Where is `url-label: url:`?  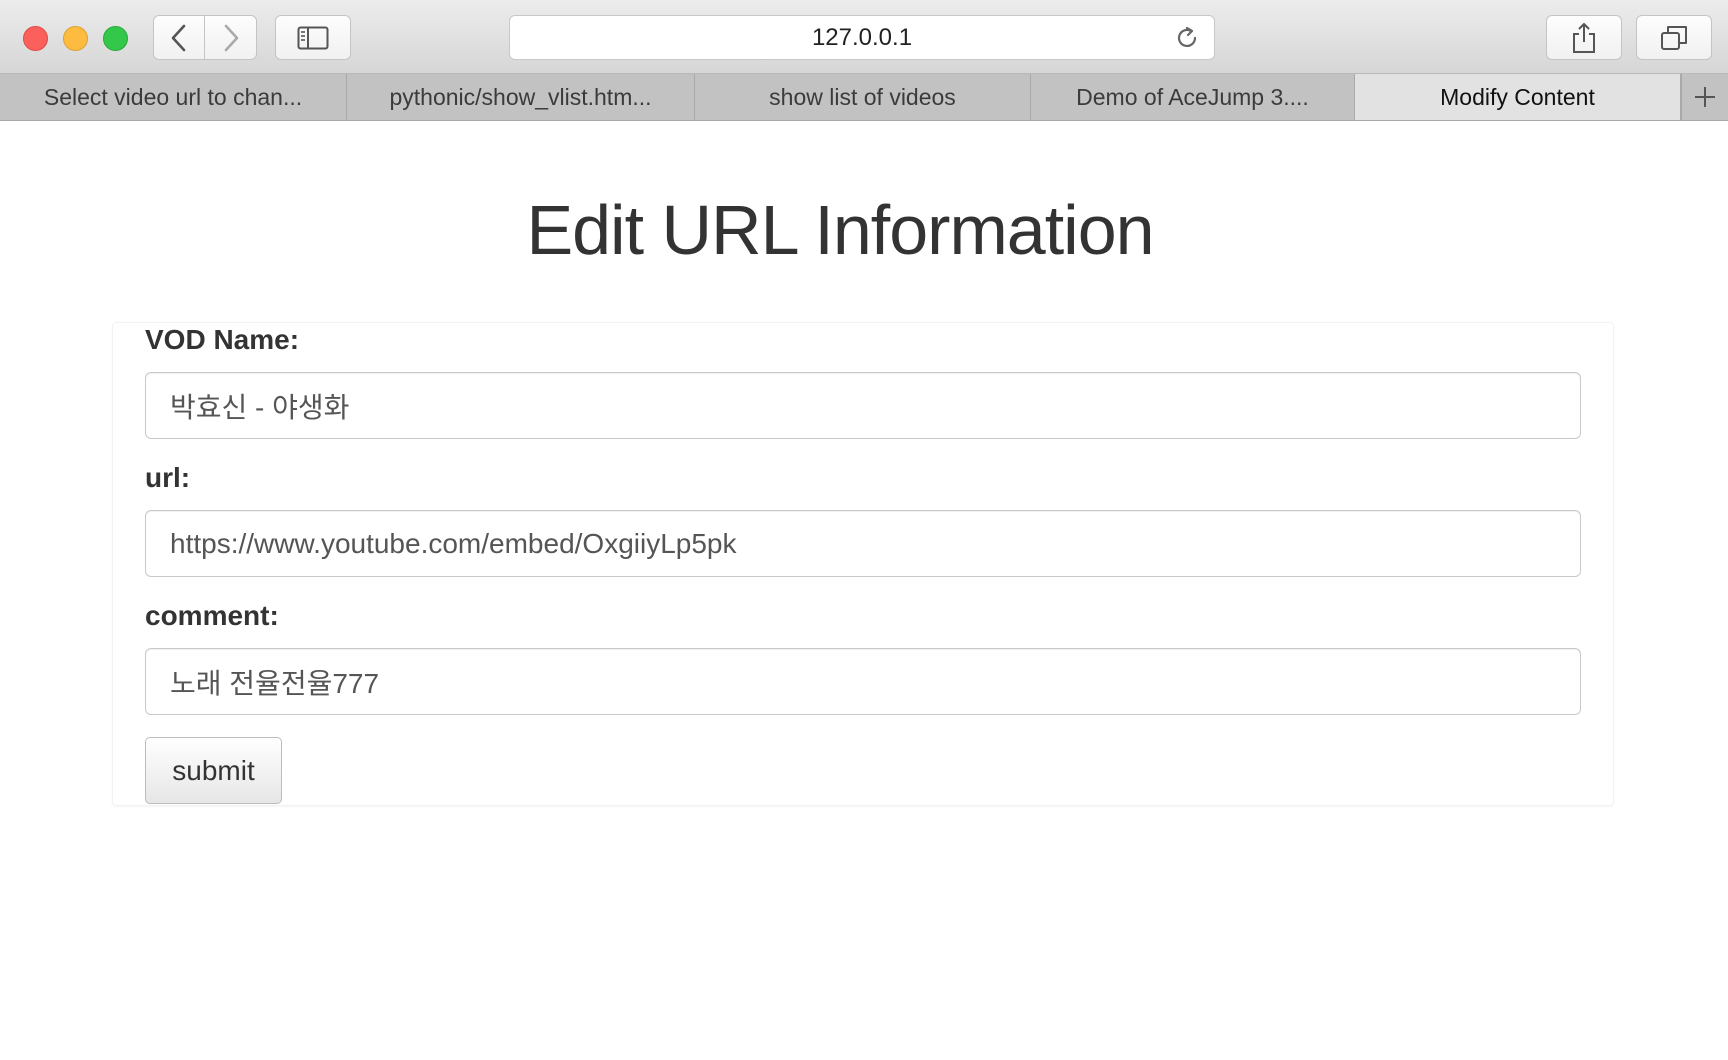 url-label: url: is located at coordinates (168, 477).